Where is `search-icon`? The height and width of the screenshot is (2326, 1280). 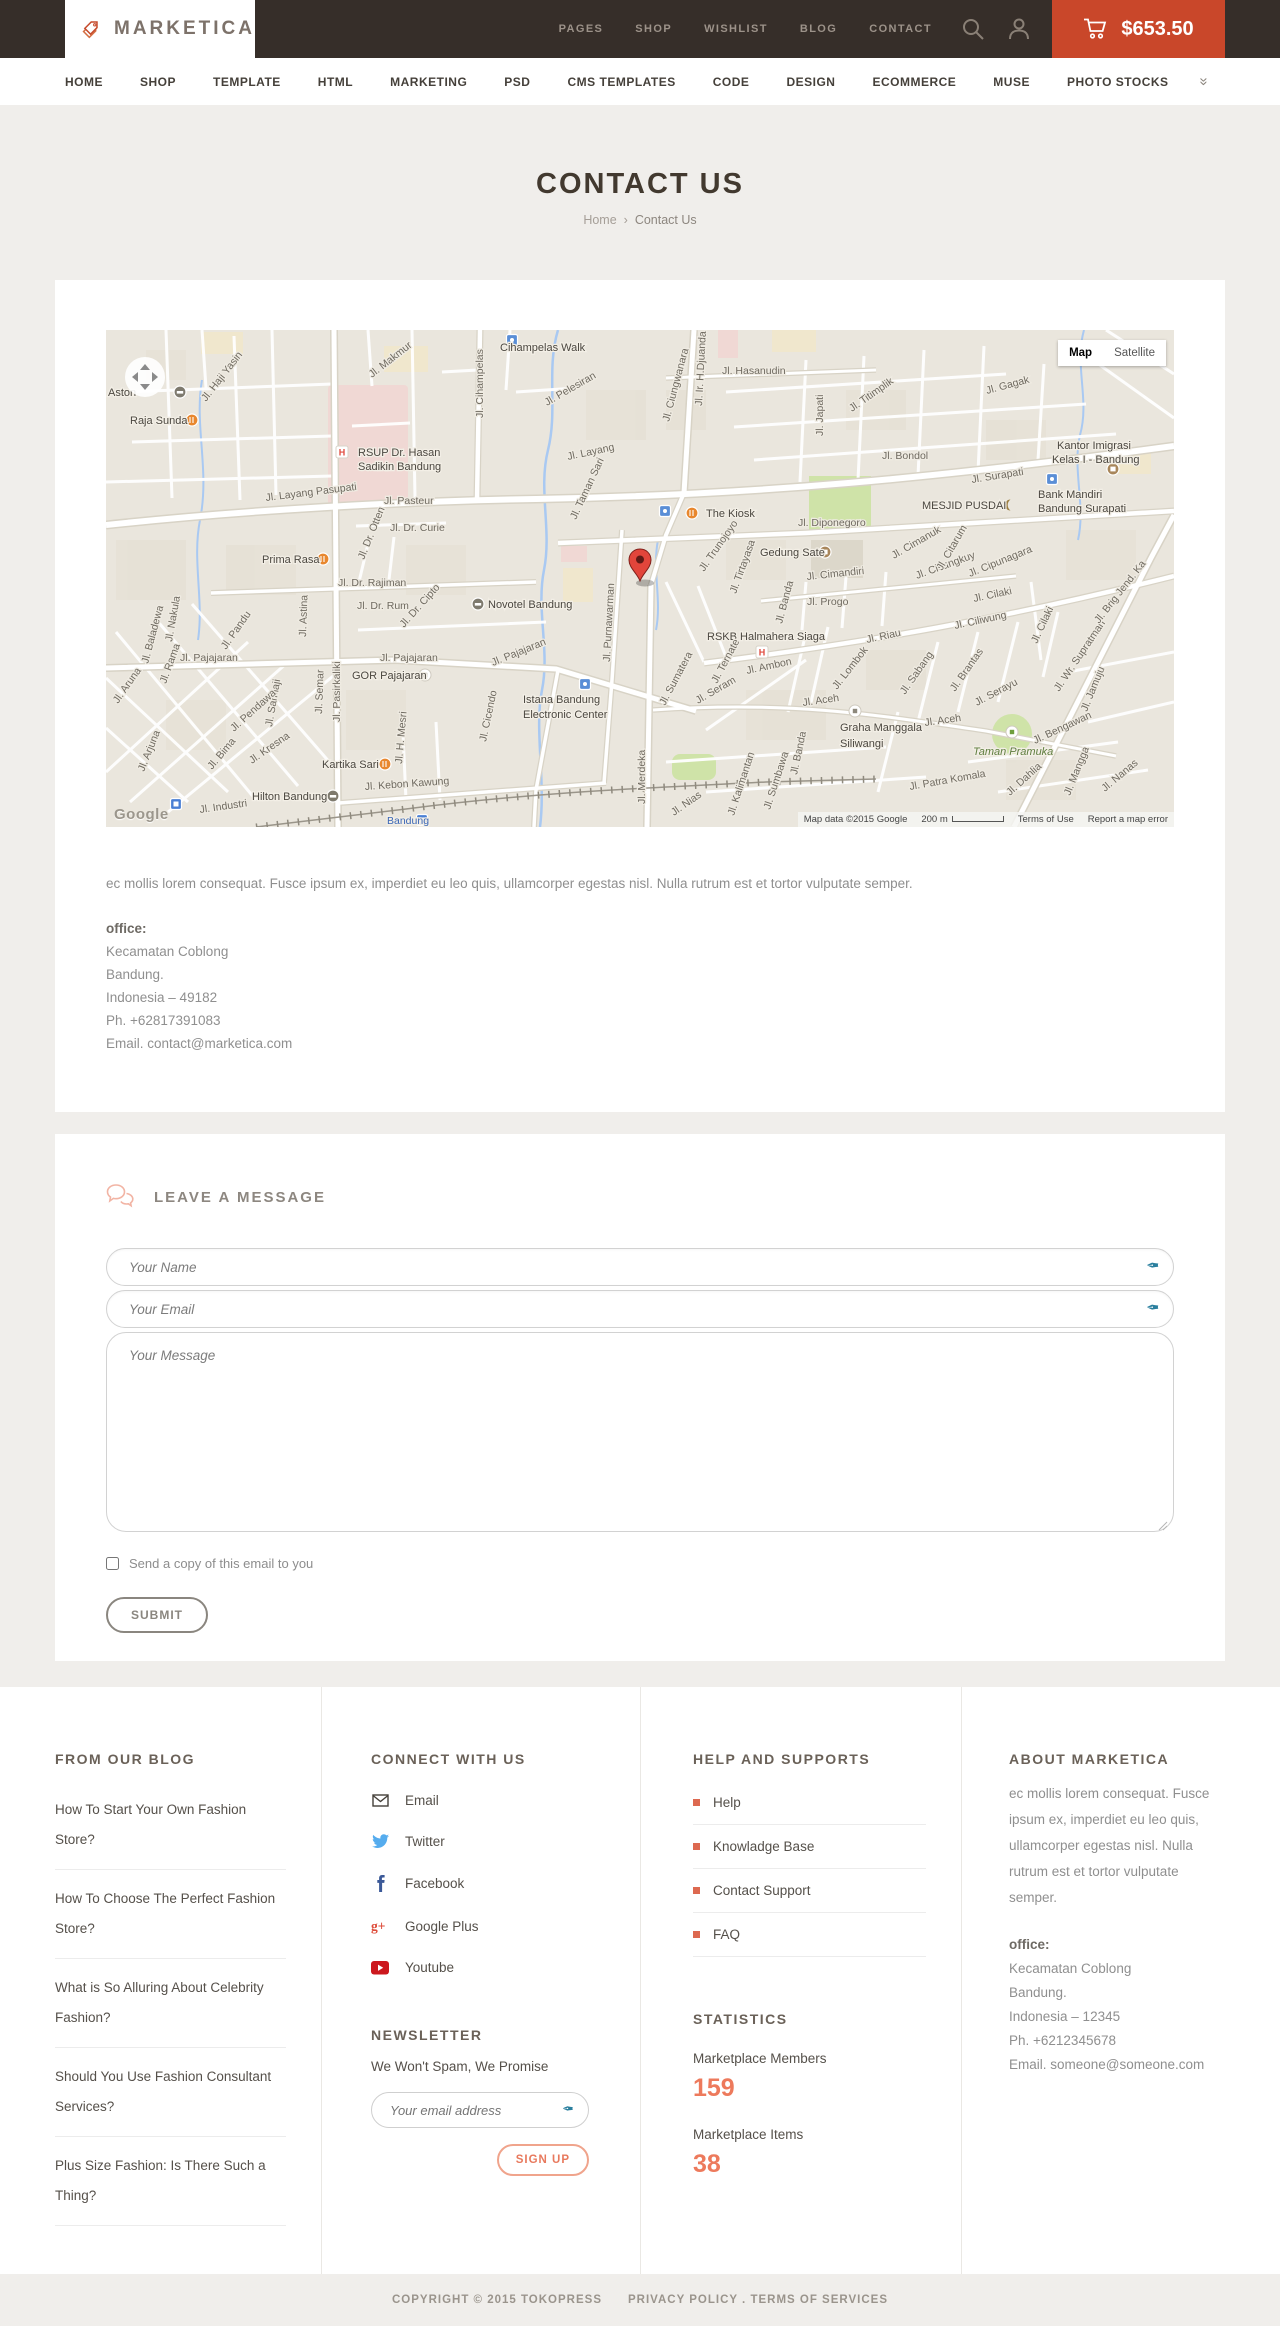
search-icon is located at coordinates (973, 29).